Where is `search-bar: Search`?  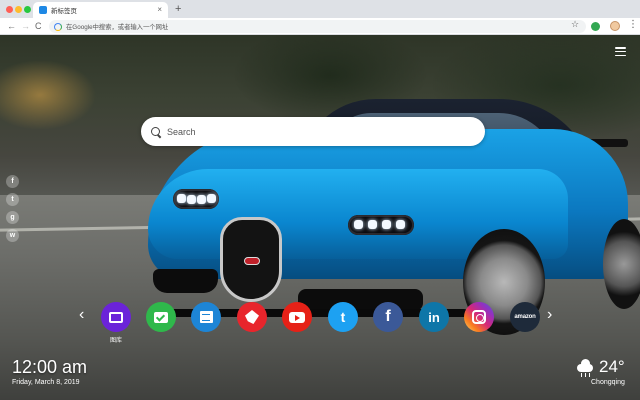
search-bar: Search is located at coordinates (313, 131).